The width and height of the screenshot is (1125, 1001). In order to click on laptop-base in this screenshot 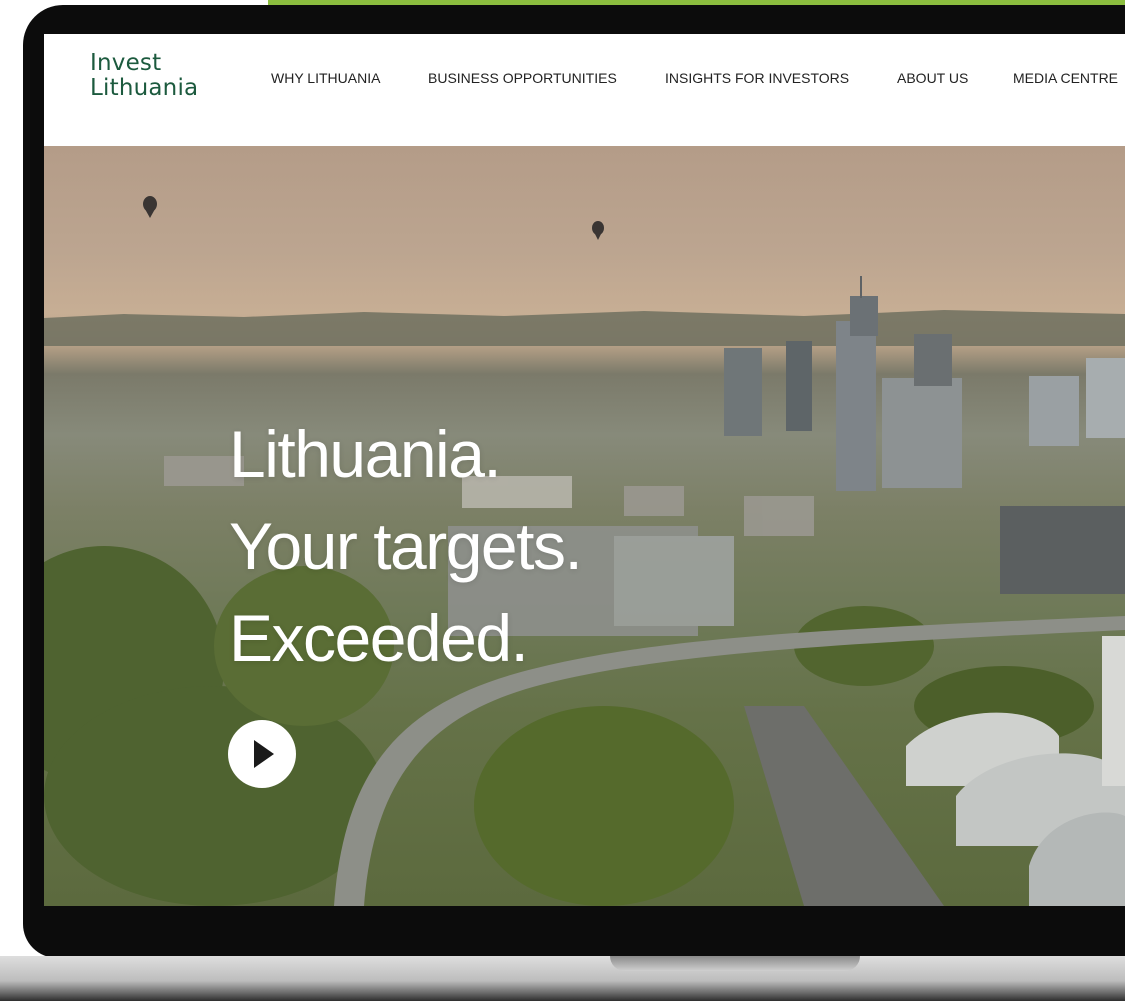, I will do `click(562, 978)`.